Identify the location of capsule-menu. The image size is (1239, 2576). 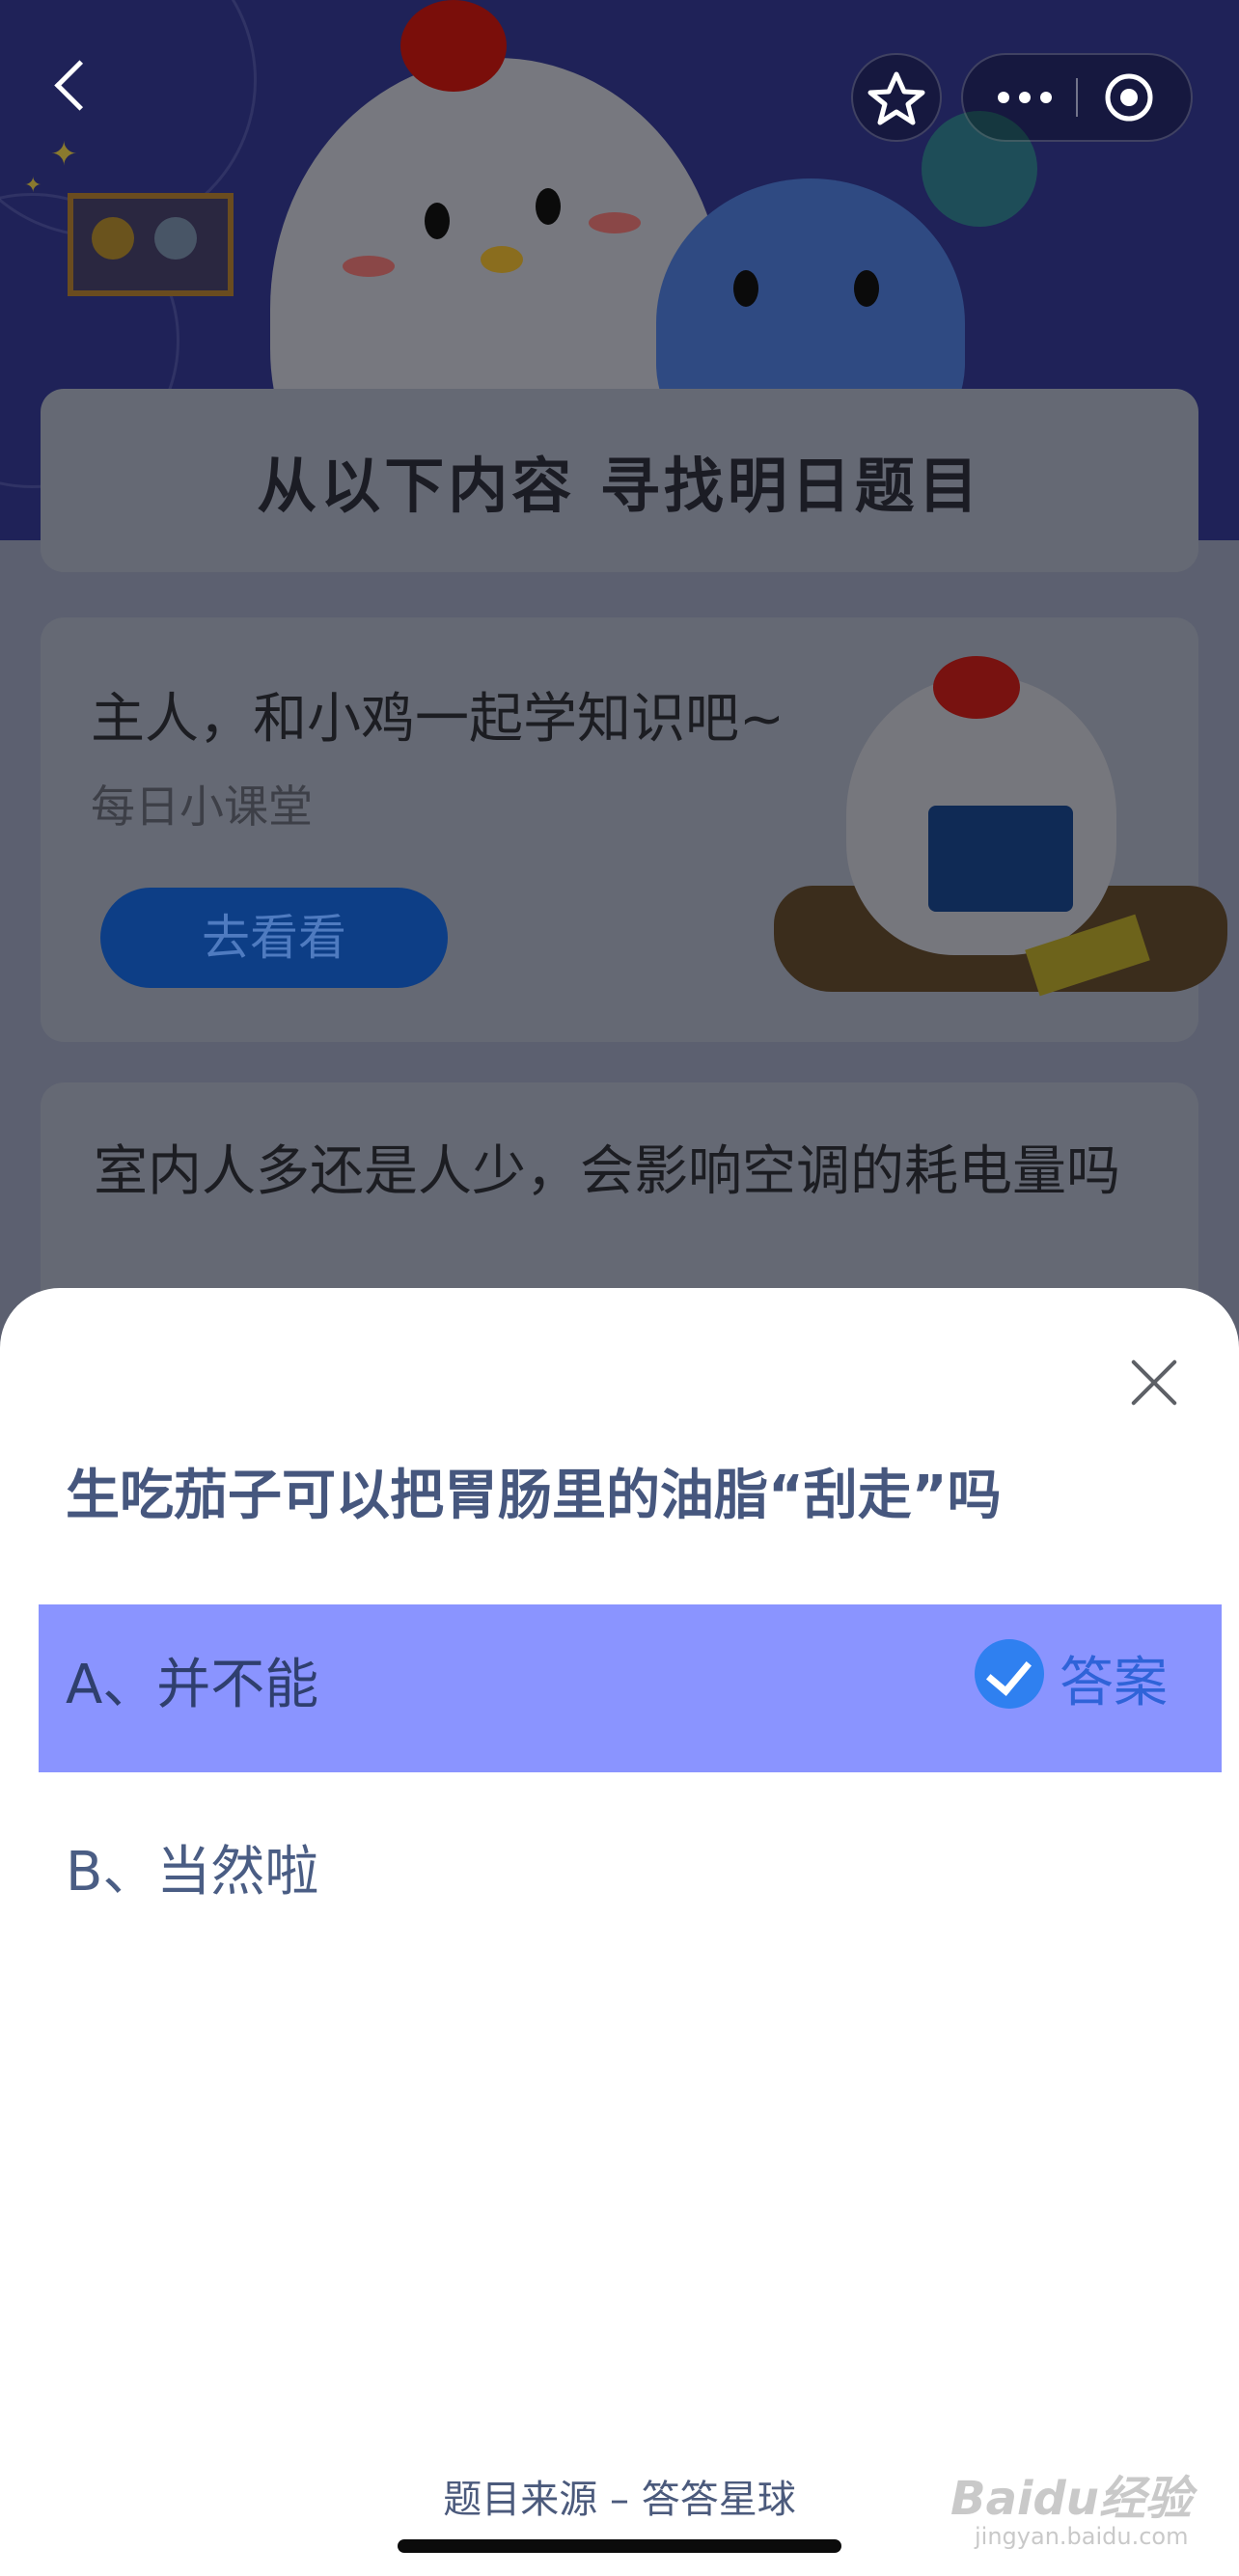
(1077, 97).